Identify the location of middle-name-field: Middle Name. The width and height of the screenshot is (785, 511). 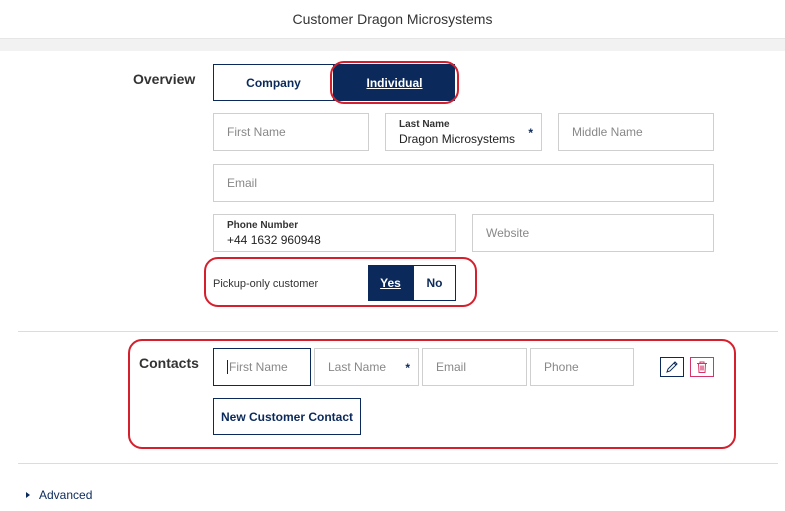
(636, 132).